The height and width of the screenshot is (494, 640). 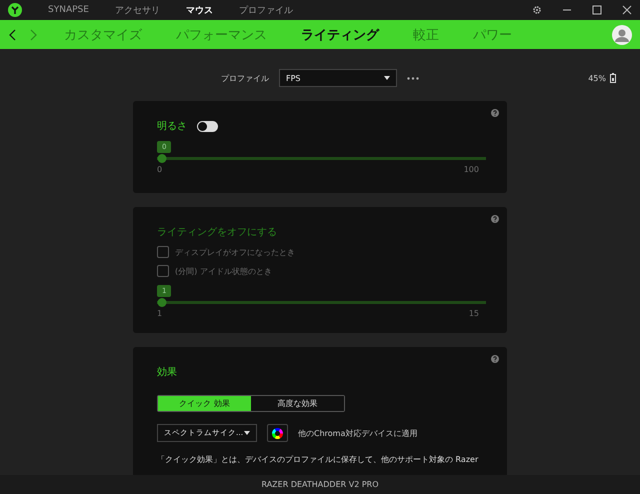 I want to click on slider-min: 0, so click(x=159, y=169).